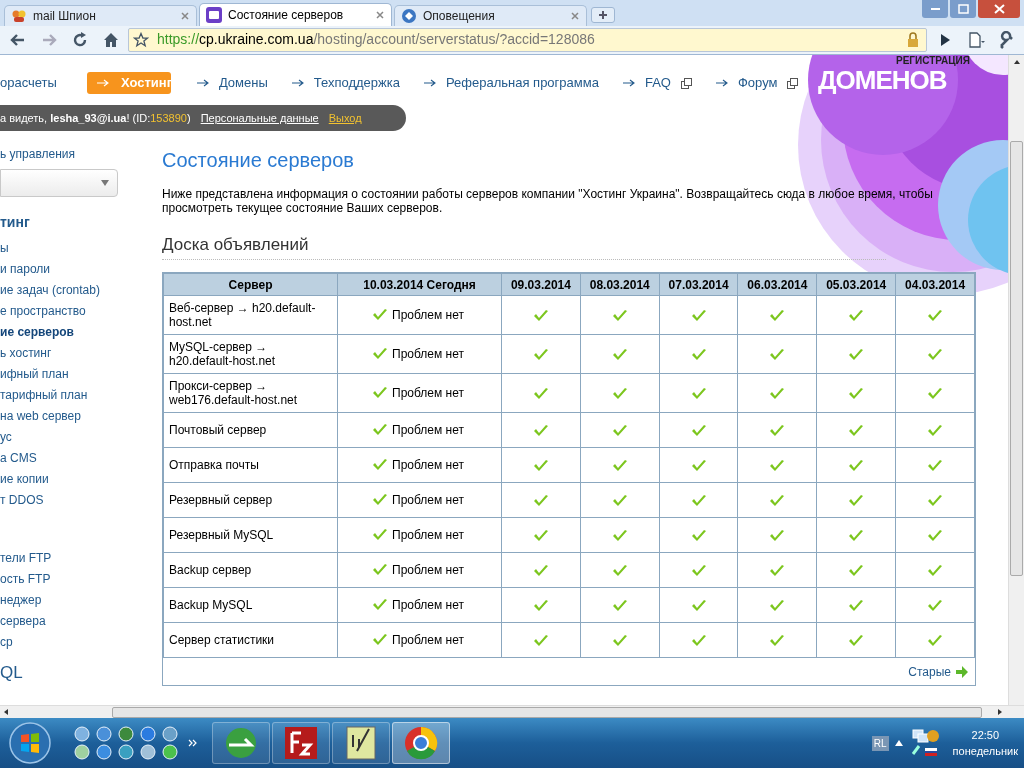  I want to click on browser-tab: mail Шпион, so click(100, 15).